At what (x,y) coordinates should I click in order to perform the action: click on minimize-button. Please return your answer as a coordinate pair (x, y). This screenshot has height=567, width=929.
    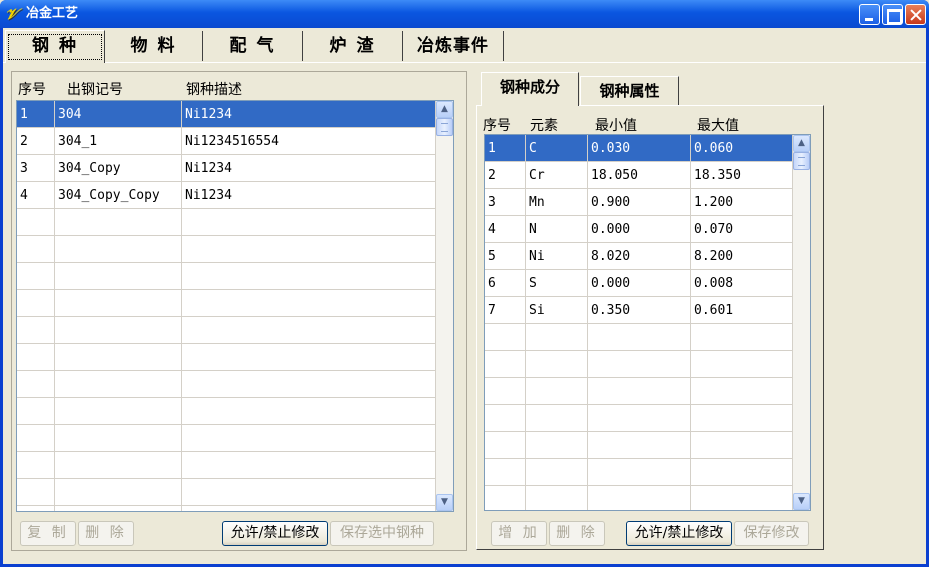
    Looking at the image, I should click on (869, 14).